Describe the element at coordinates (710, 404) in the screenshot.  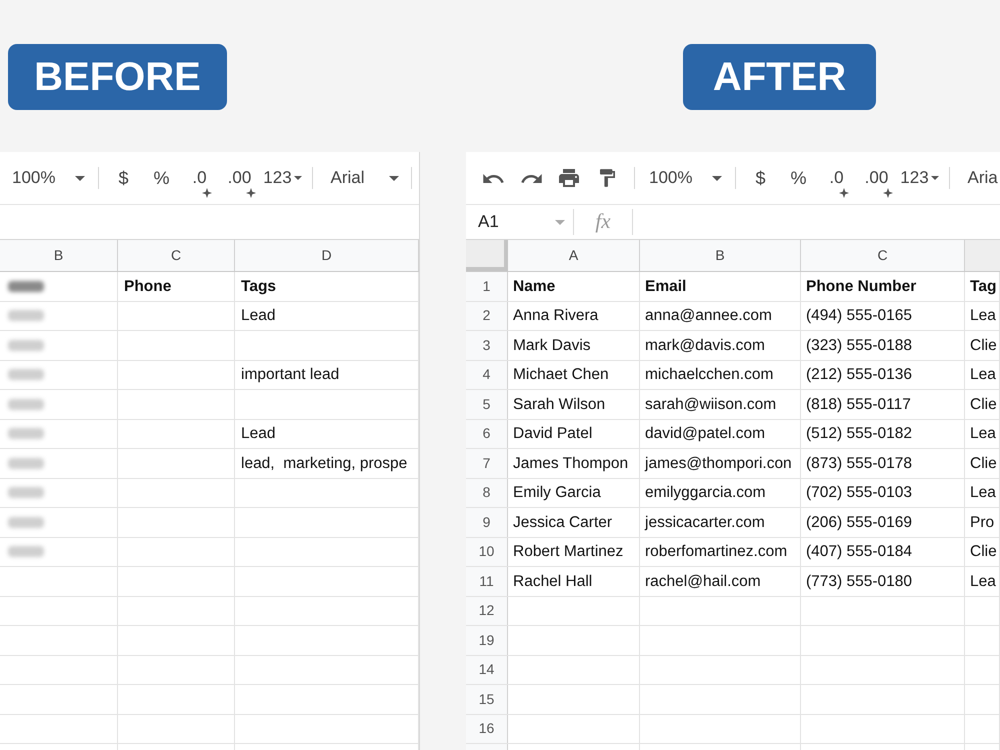
I see `cell-text: sarah@wiison.com` at that location.